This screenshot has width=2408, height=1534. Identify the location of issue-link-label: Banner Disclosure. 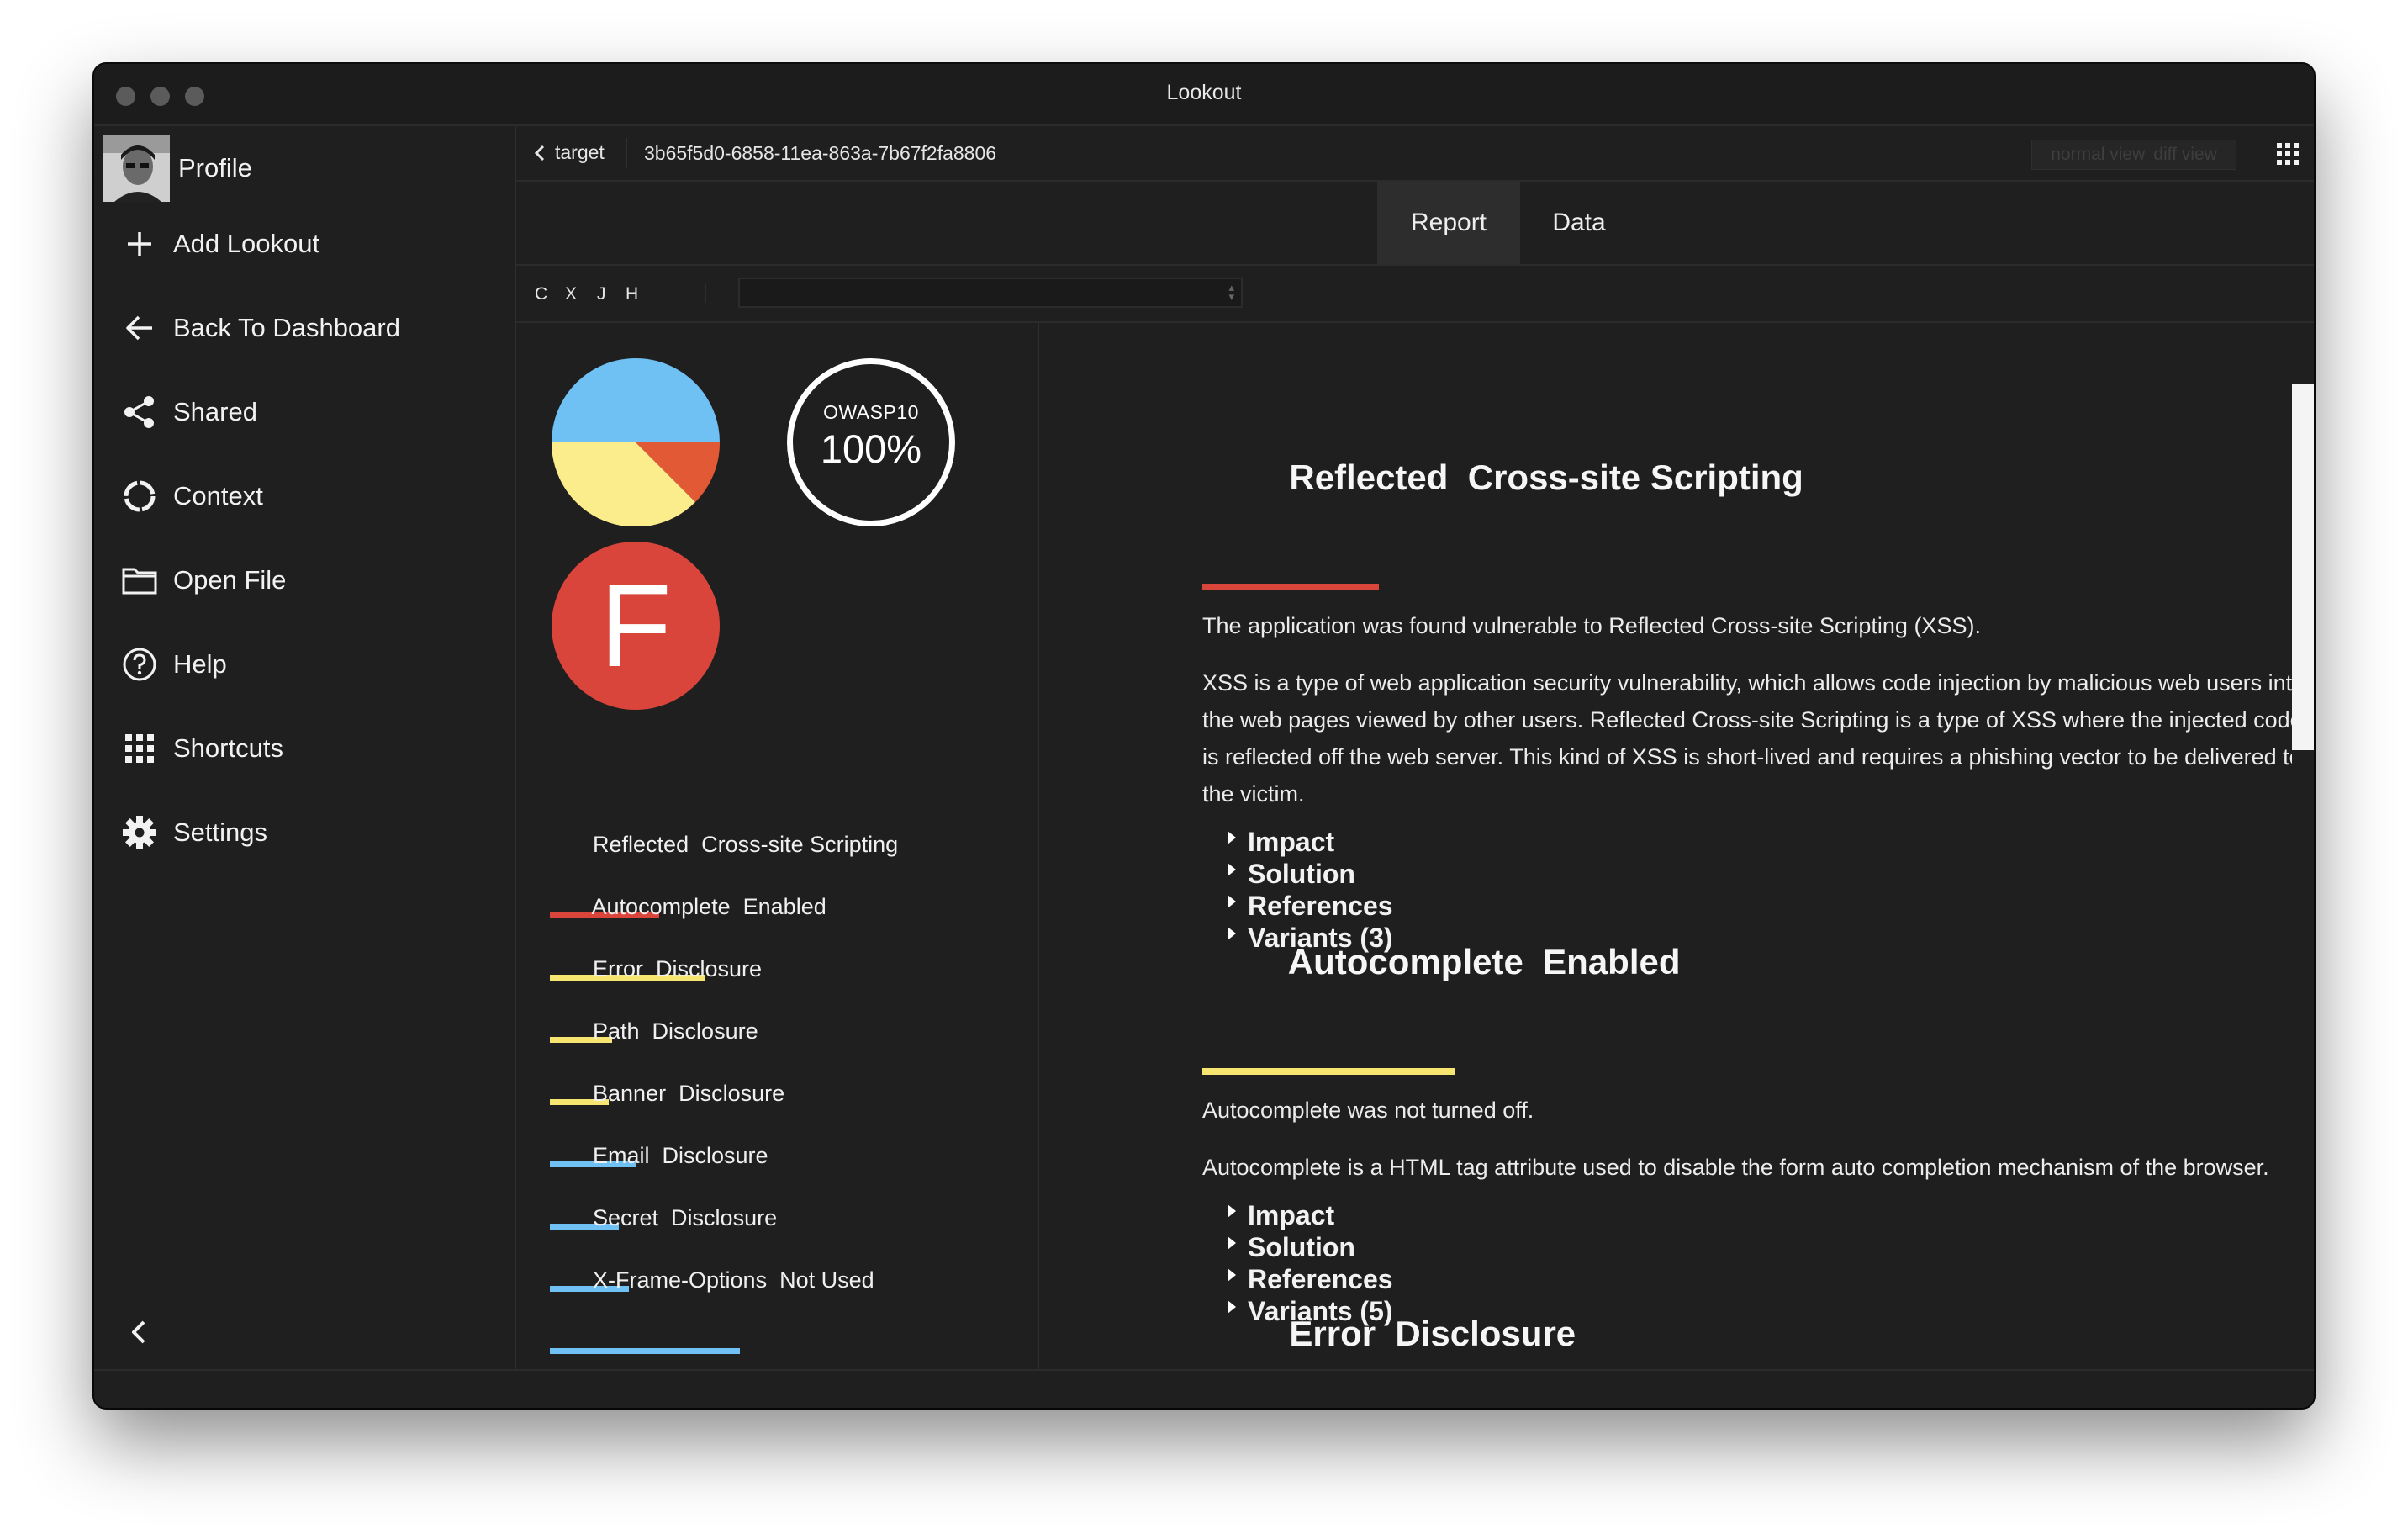
(689, 1093).